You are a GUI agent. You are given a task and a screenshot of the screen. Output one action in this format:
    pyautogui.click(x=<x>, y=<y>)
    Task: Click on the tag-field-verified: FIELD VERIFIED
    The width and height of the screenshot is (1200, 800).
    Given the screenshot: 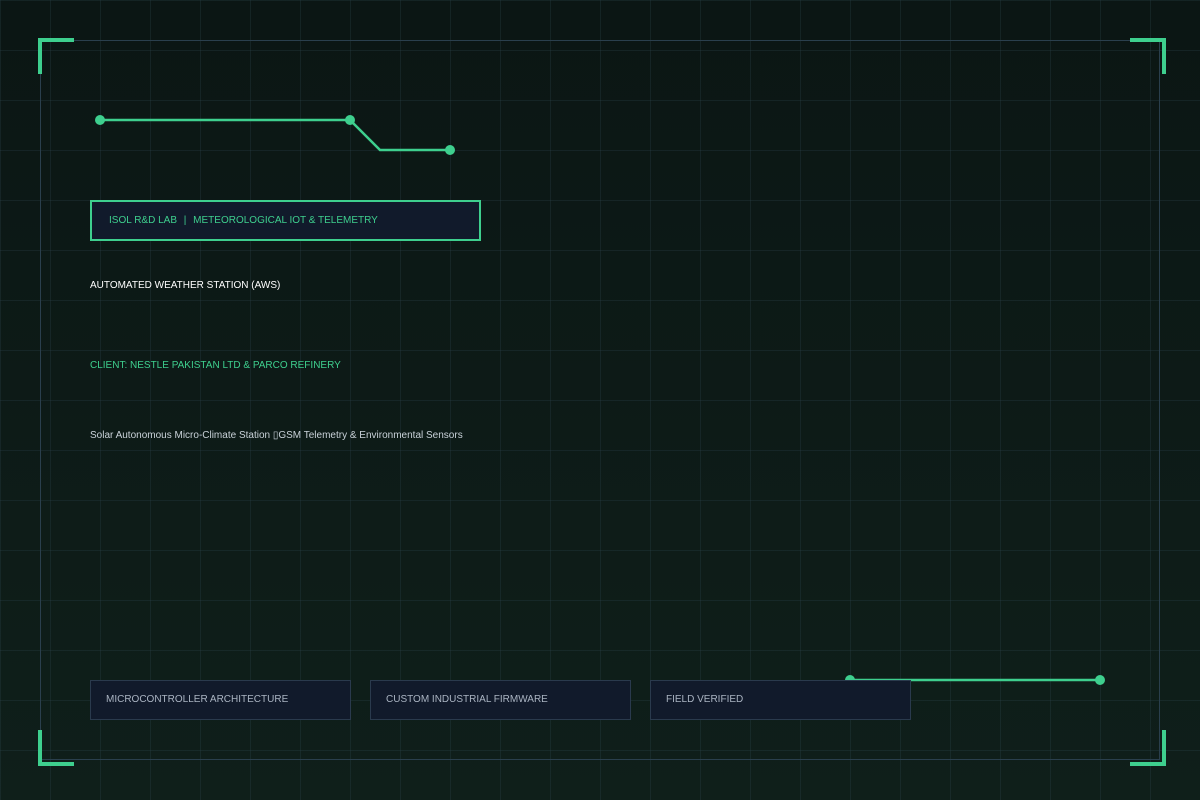 What is the action you would take?
    pyautogui.click(x=780, y=700)
    